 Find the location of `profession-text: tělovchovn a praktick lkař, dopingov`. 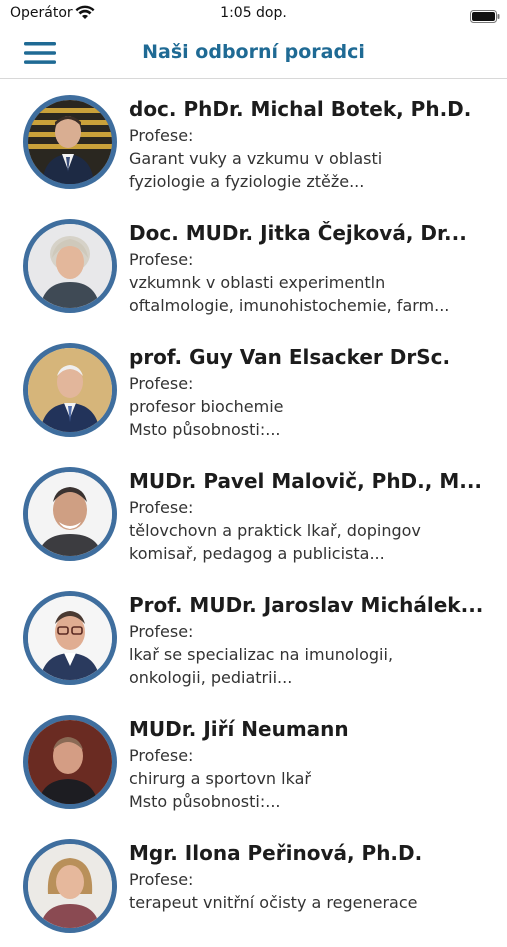

profession-text: tělovchovn a praktick lkař, dopingov is located at coordinates (275, 530).